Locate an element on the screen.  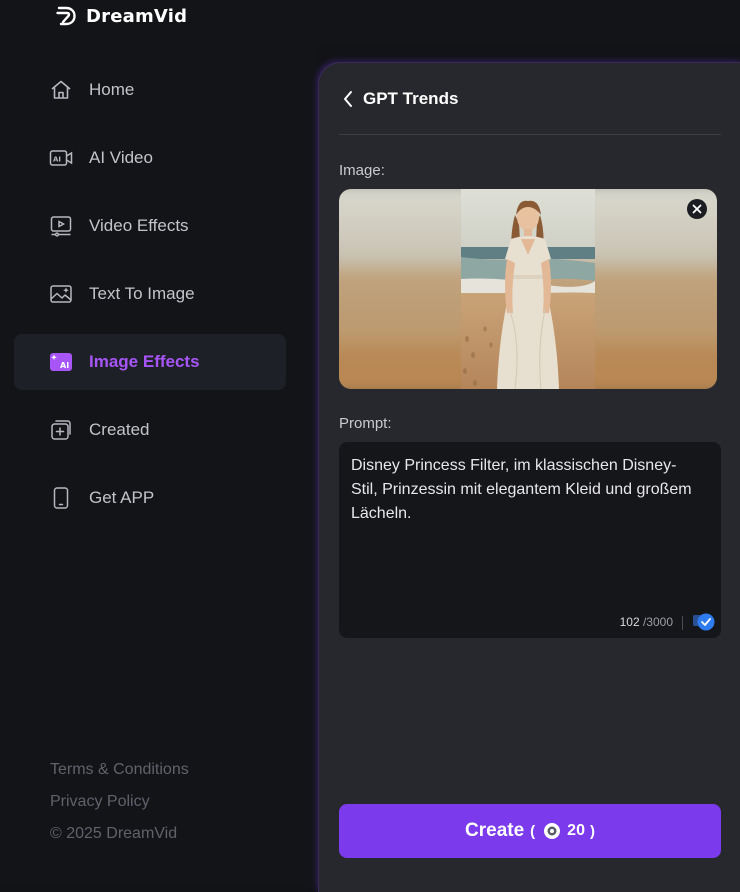
created-icon is located at coordinates (61, 430).